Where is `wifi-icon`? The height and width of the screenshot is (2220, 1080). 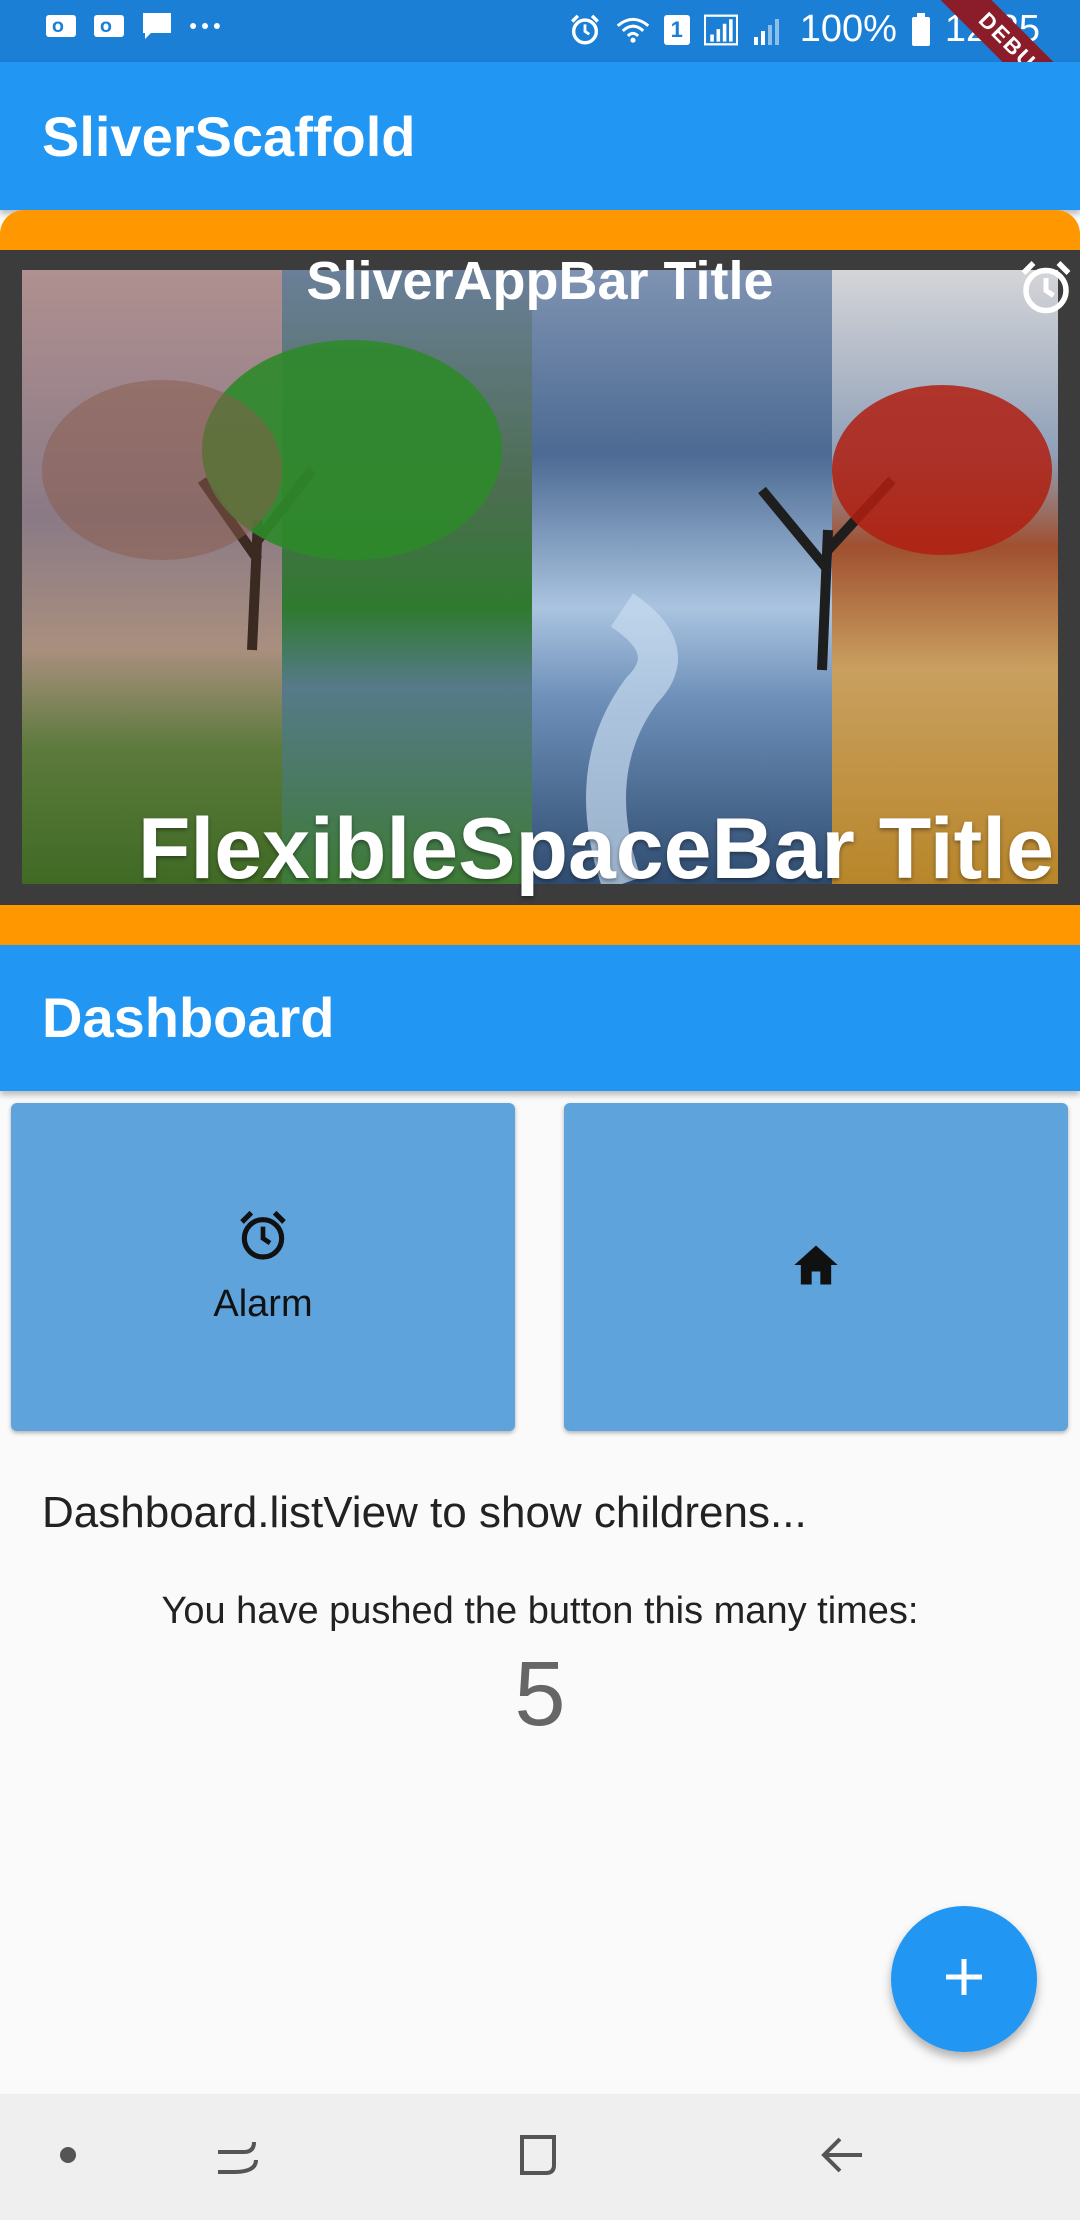
wifi-icon is located at coordinates (633, 30).